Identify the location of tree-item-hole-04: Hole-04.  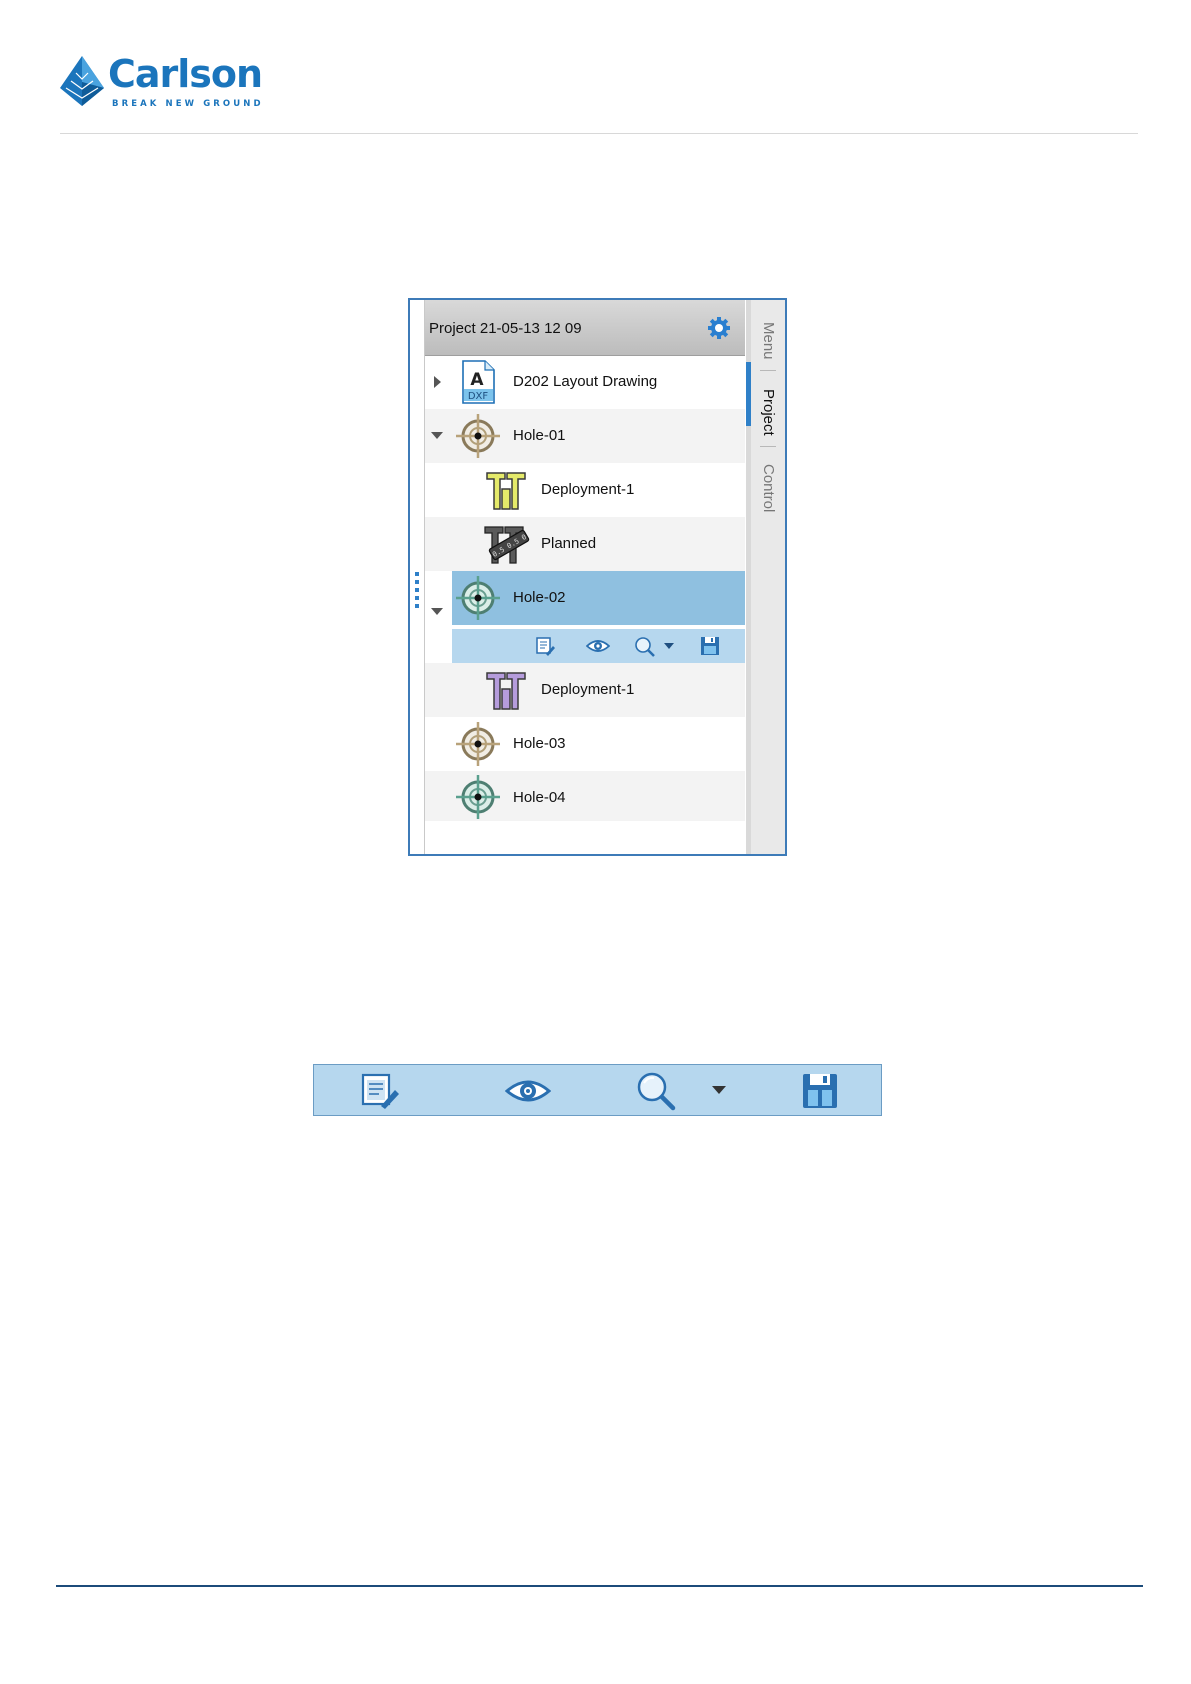
(585, 796).